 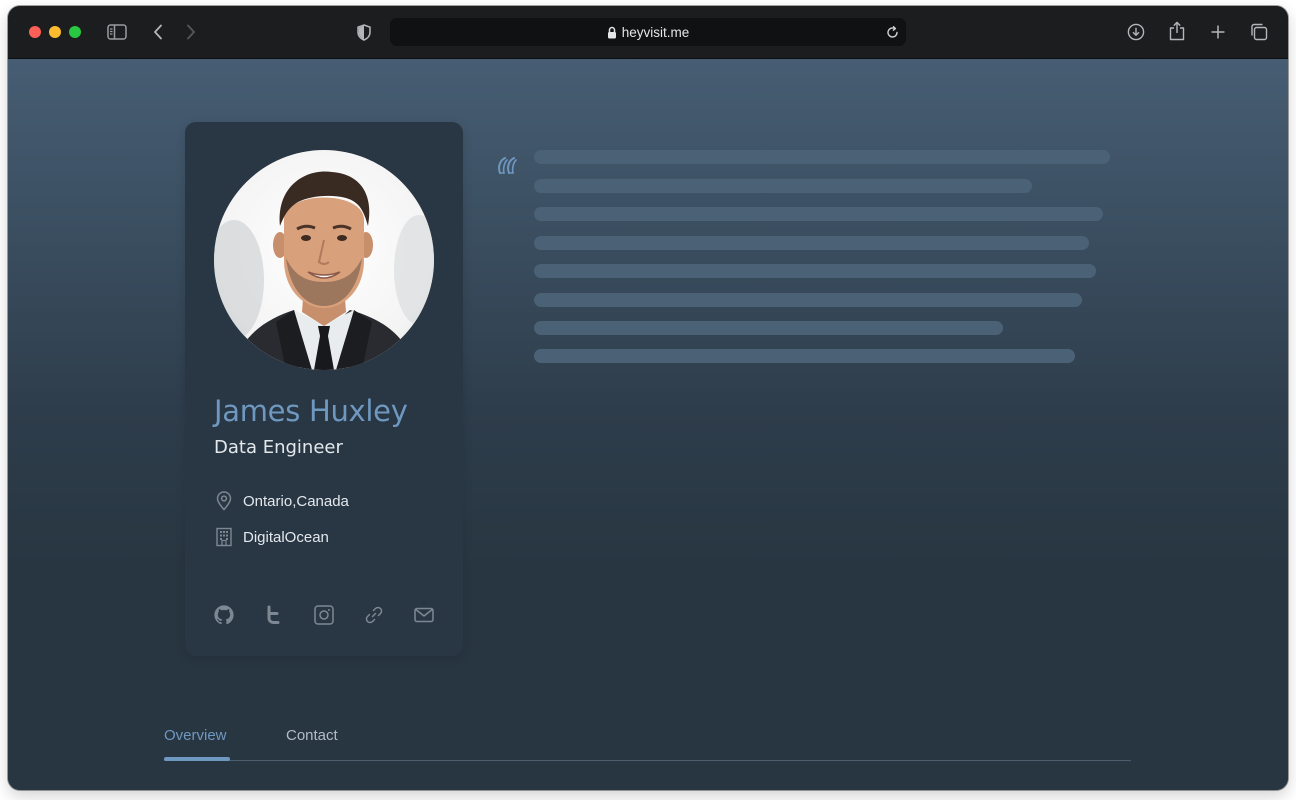 What do you see at coordinates (655, 32) in the screenshot?
I see `url-label: heyvisit.me` at bounding box center [655, 32].